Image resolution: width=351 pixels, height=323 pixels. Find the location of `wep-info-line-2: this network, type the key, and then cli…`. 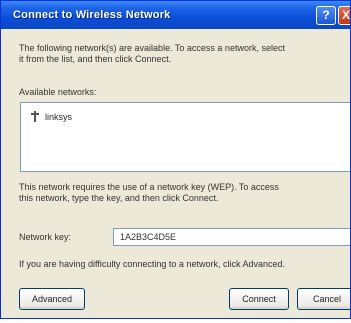

wep-info-line-2: this network, type the key, and then cli… is located at coordinates (119, 198).